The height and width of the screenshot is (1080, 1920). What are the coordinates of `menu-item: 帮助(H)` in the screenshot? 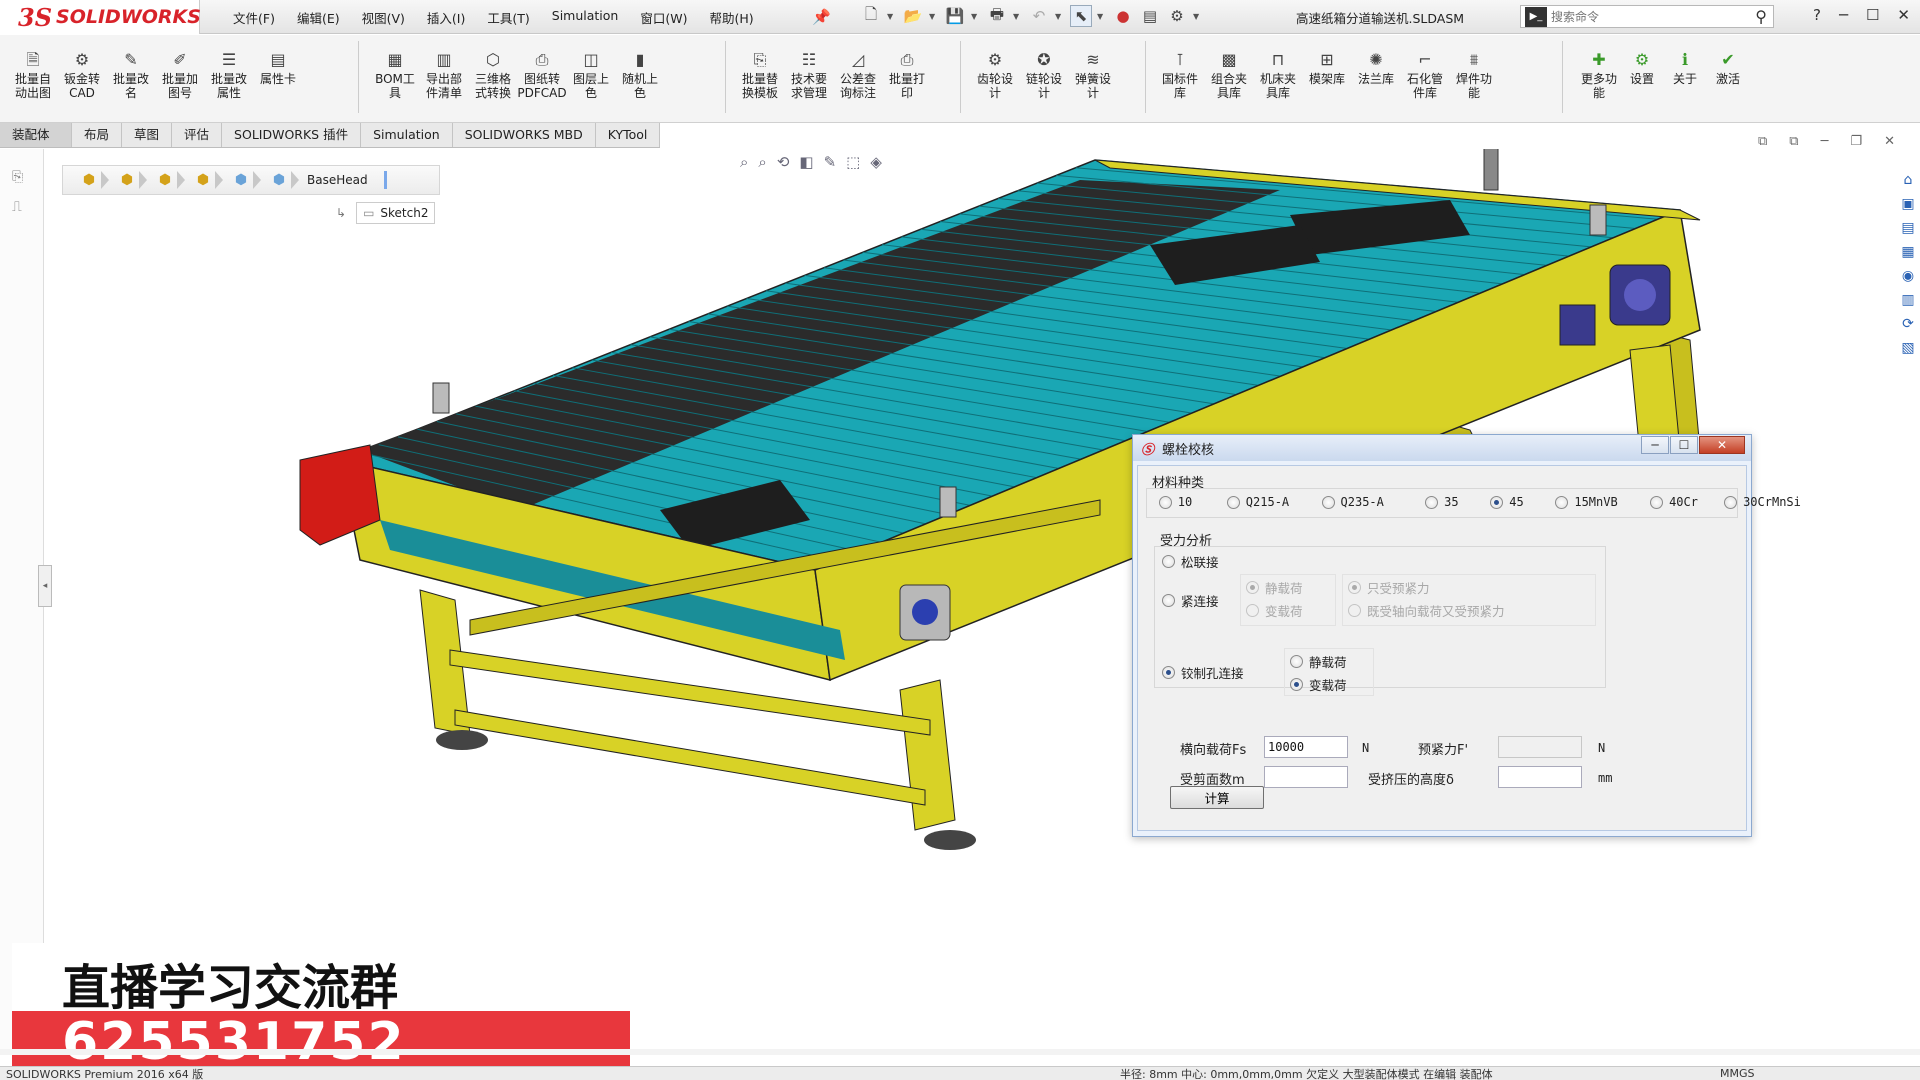 It's located at (731, 17).